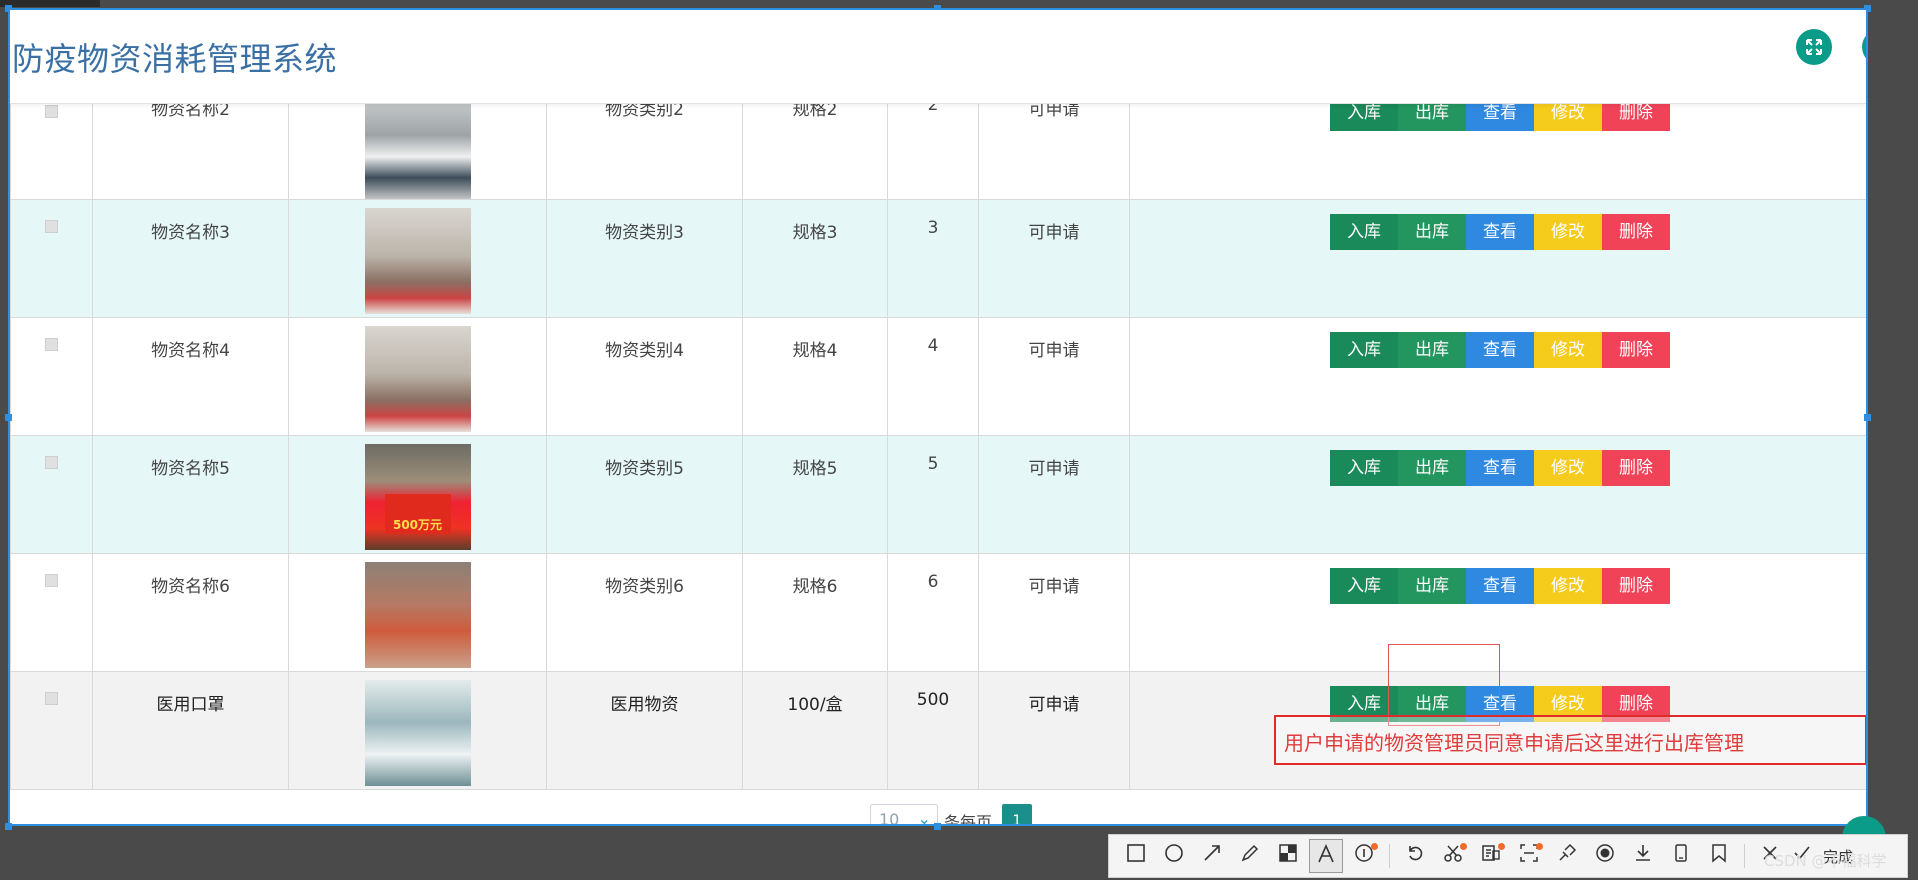  Describe the element at coordinates (938, 57) in the screenshot. I see `app-header: 防疫物资消耗管理系统` at that location.